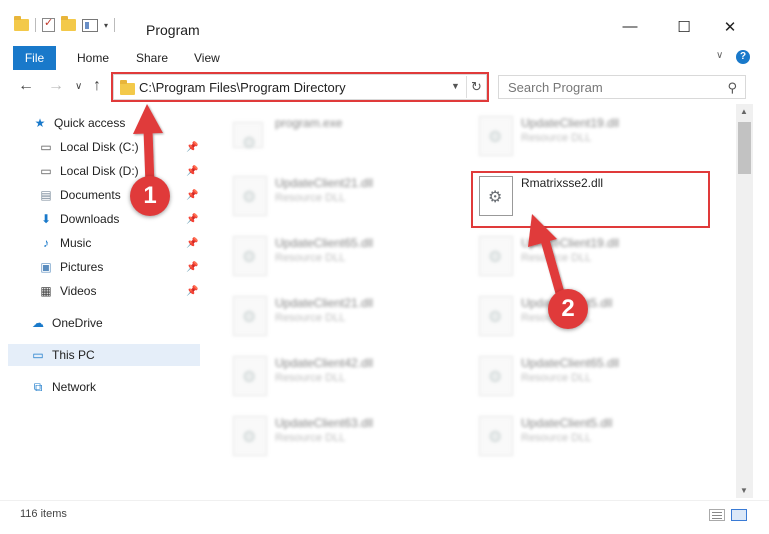  What do you see at coordinates (34, 58) in the screenshot?
I see `tab-file: File` at bounding box center [34, 58].